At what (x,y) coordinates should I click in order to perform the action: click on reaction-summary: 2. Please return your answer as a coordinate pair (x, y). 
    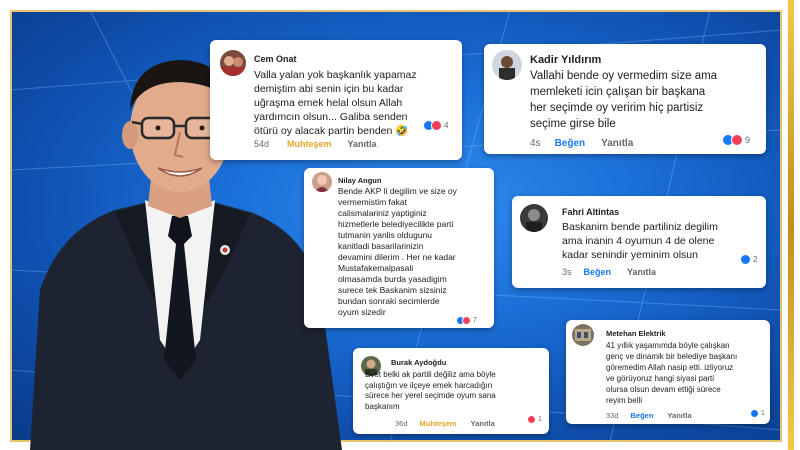
    Looking at the image, I should click on (748, 259).